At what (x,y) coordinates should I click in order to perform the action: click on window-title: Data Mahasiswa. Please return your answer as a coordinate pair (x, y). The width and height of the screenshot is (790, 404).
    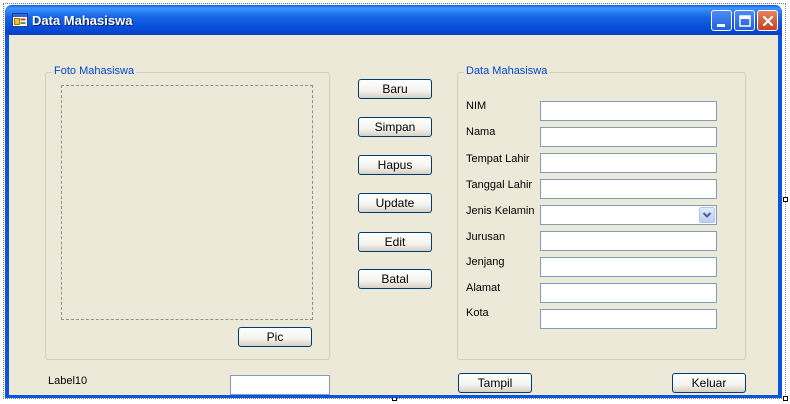
    Looking at the image, I should click on (82, 20).